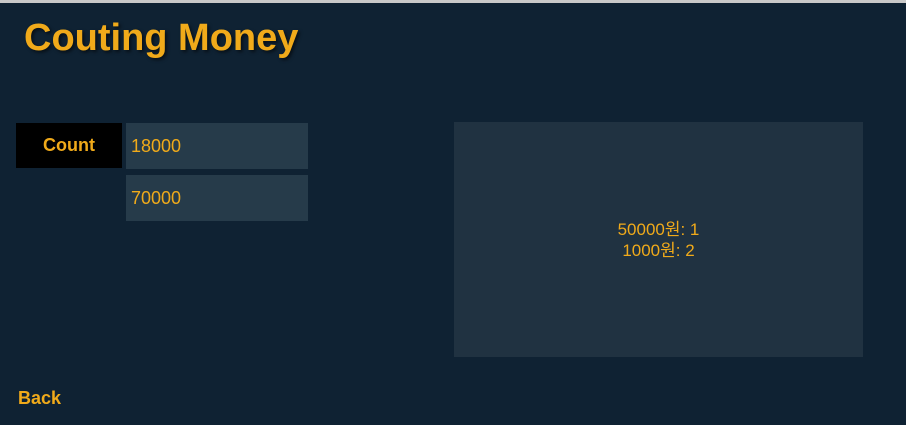 The image size is (906, 425). Describe the element at coordinates (69, 145) in the screenshot. I see `count-button: Count` at that location.